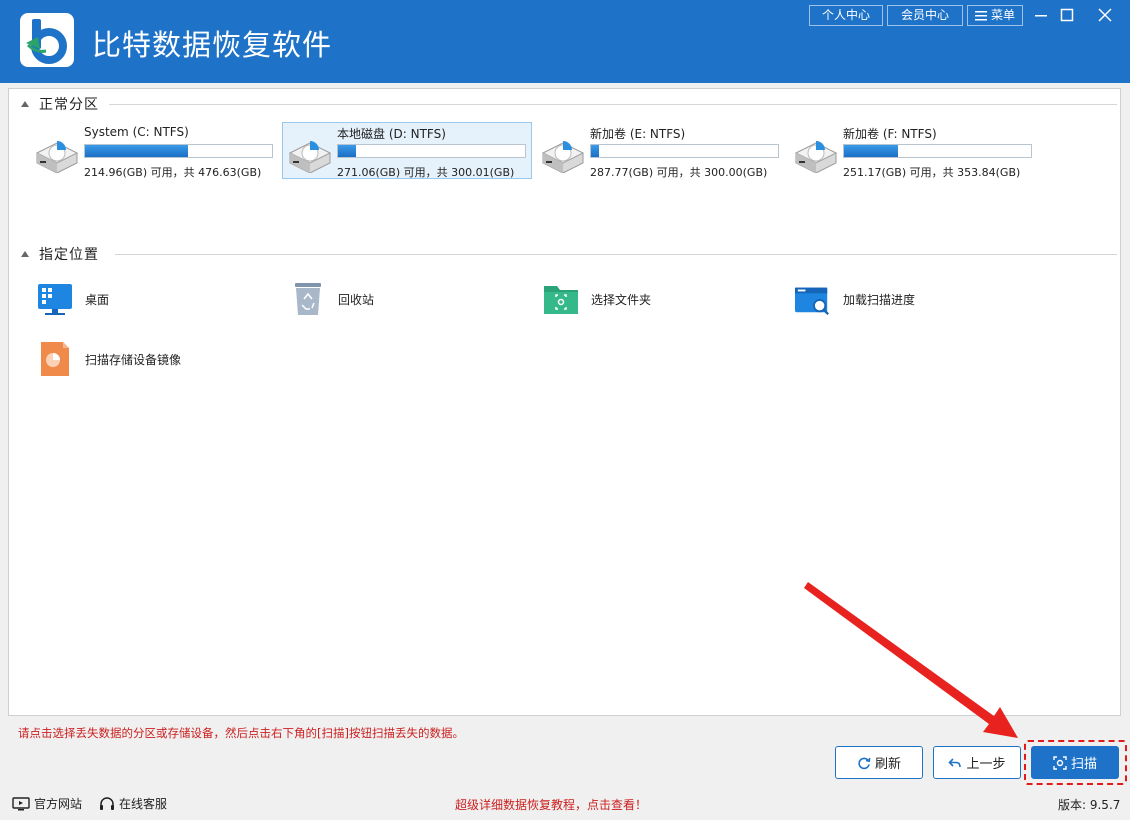 The height and width of the screenshot is (820, 1130). Describe the element at coordinates (812, 301) in the screenshot. I see `load-progress-icon` at that location.